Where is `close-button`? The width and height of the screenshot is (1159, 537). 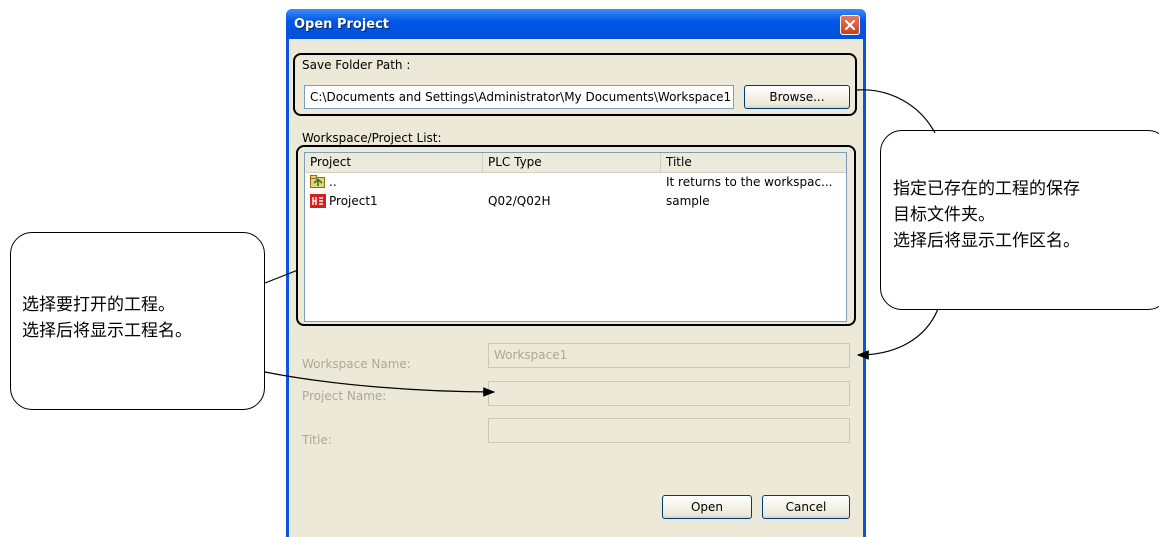
close-button is located at coordinates (850, 25).